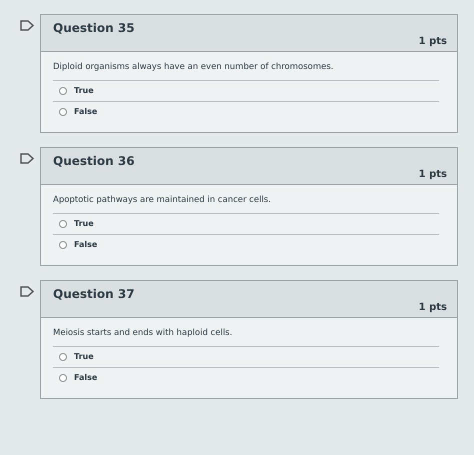 The height and width of the screenshot is (455, 474). I want to click on question-title: Question 37, so click(94, 294).